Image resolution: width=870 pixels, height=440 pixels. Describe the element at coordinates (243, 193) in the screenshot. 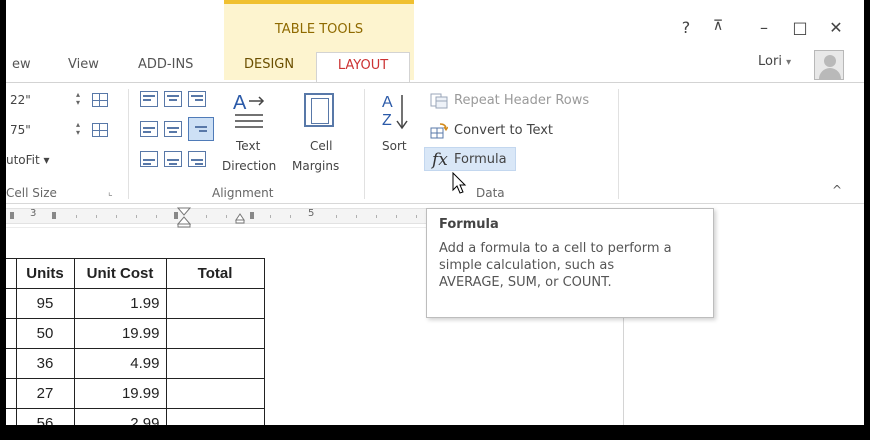

I see `alignment-group-label: Alignment` at that location.